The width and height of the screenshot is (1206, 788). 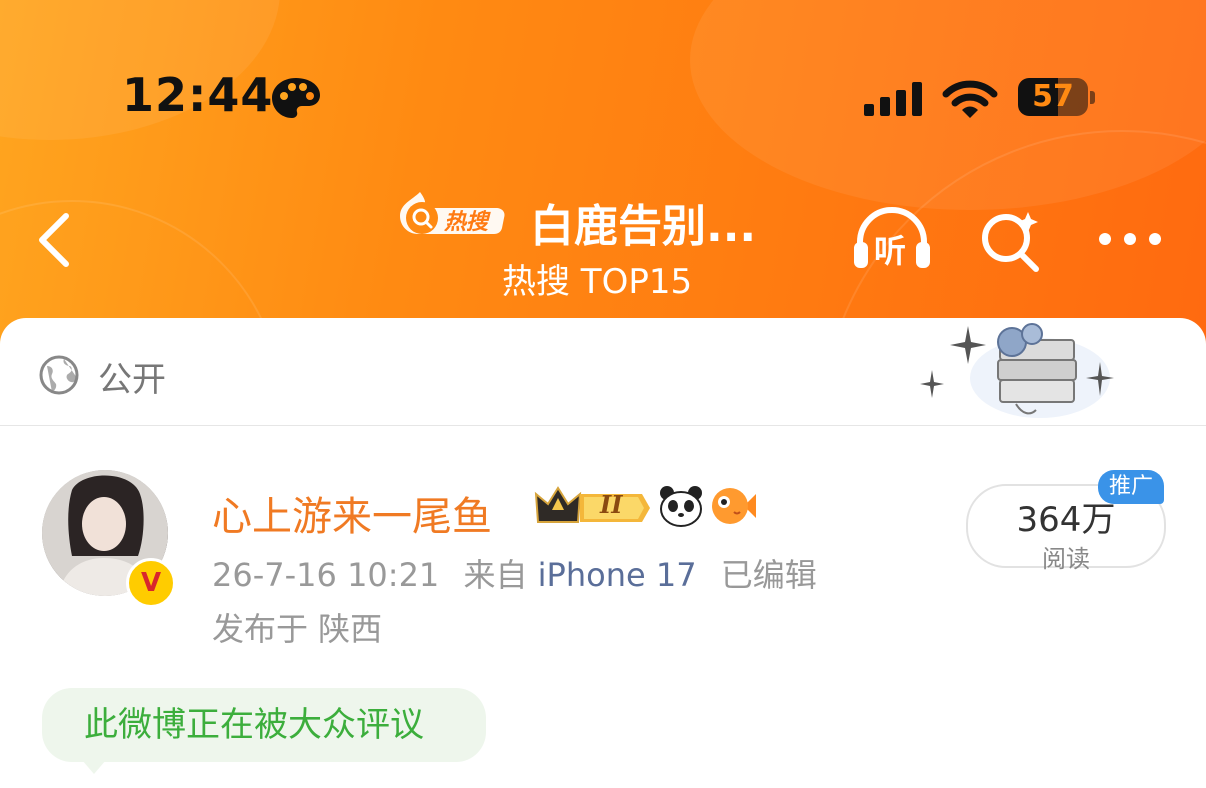 What do you see at coordinates (495, 575) in the screenshot?
I see `source-prefix: 来自` at bounding box center [495, 575].